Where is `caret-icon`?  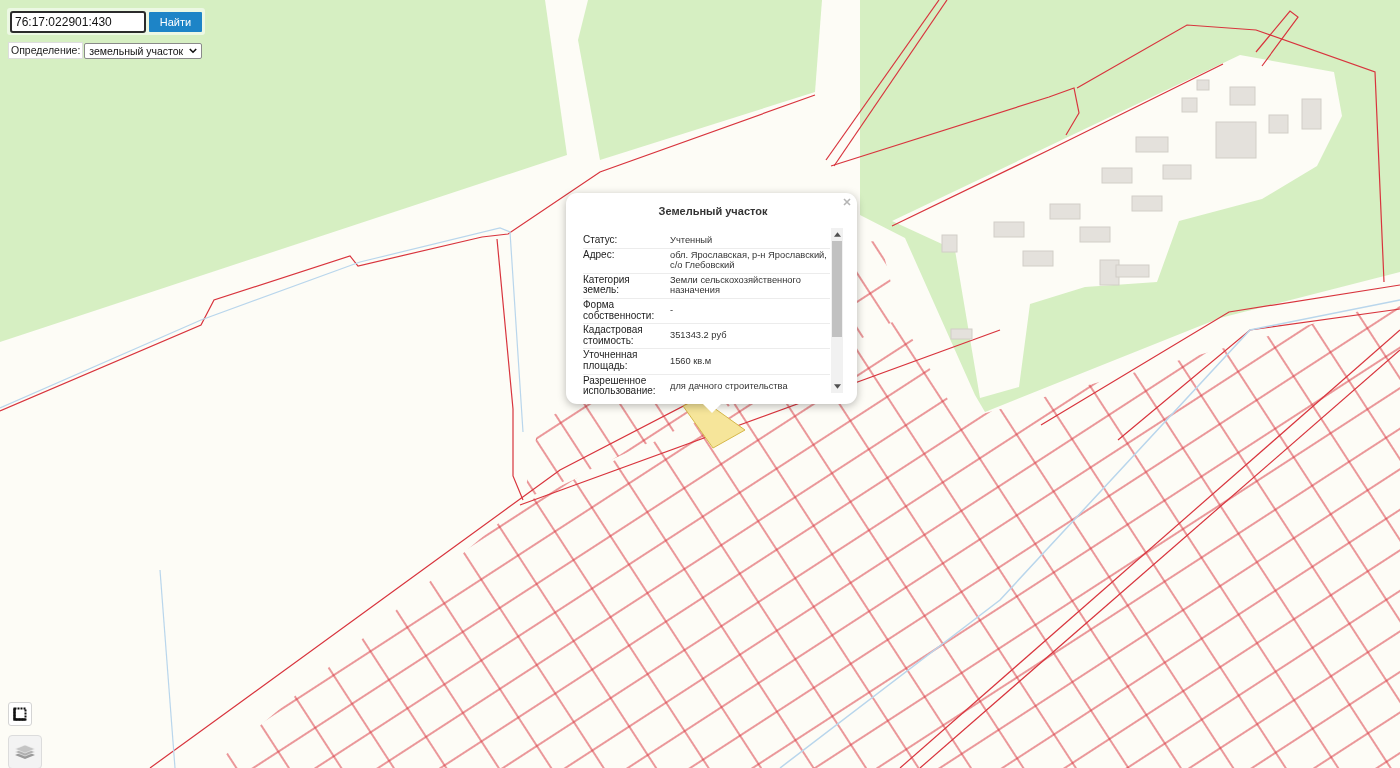
caret-icon is located at coordinates (193, 50).